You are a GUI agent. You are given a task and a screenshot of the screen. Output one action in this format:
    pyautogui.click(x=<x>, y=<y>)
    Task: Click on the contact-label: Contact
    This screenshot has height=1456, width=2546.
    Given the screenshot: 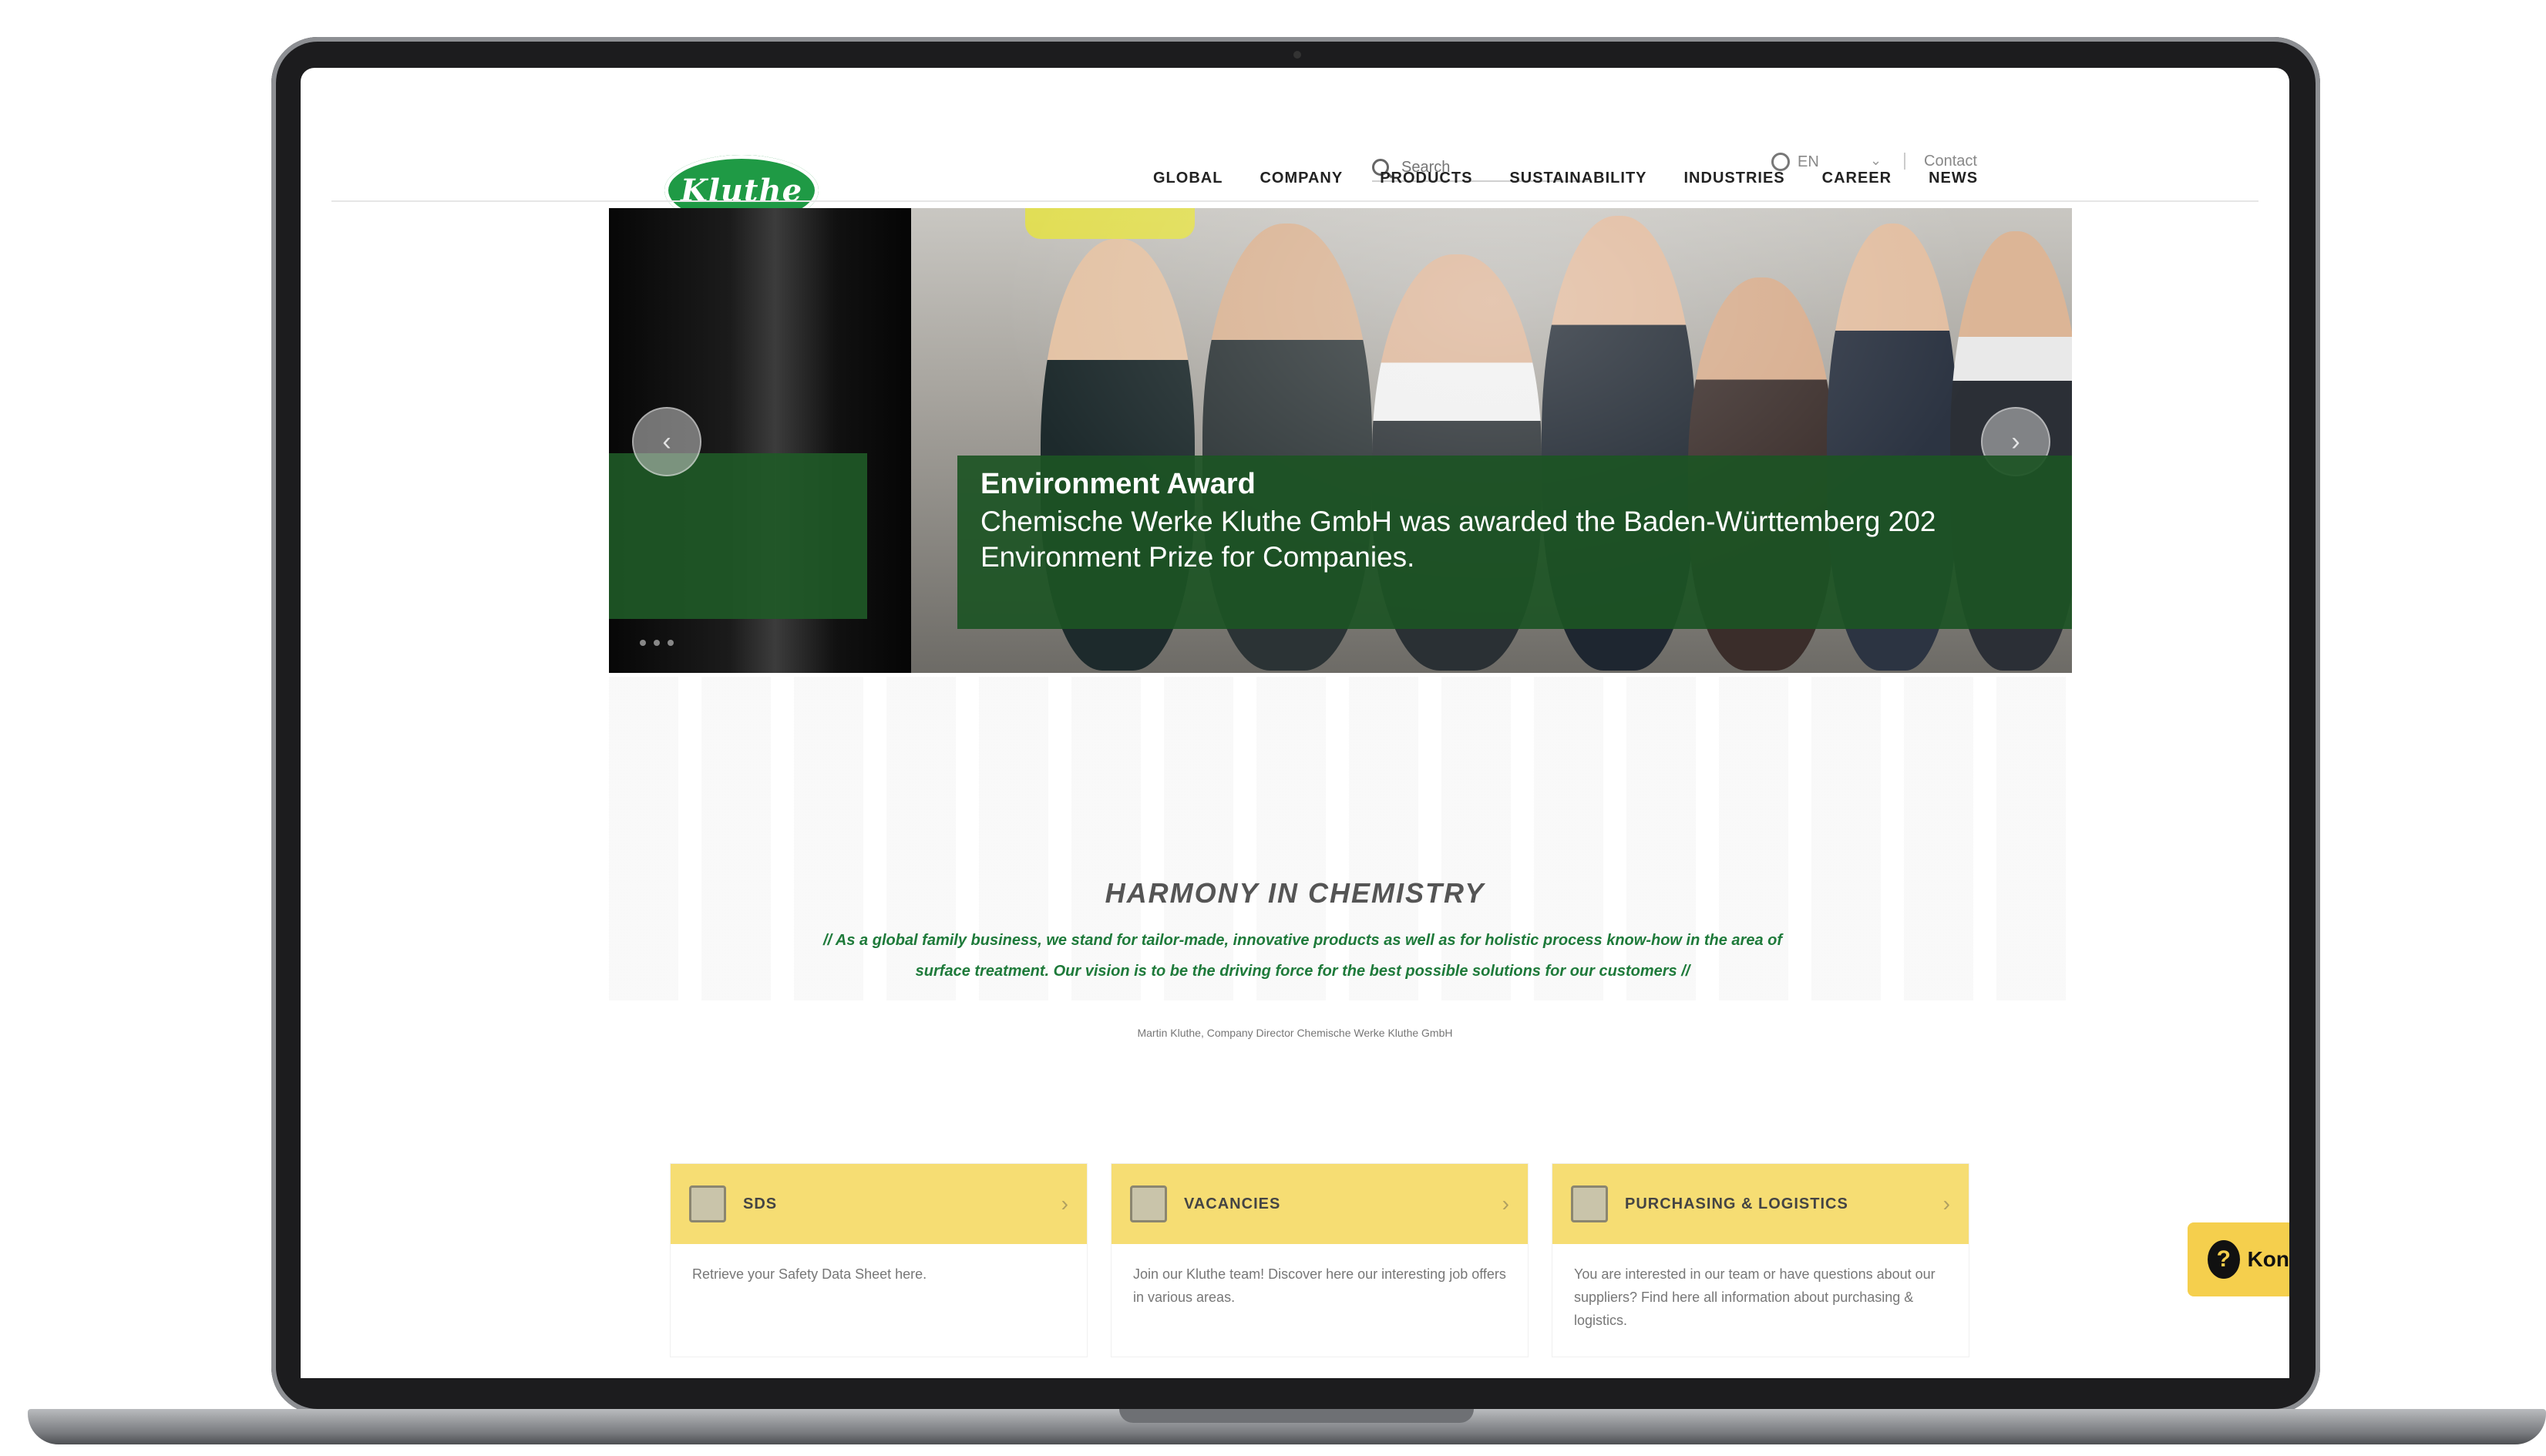 What is the action you would take?
    pyautogui.click(x=1950, y=161)
    